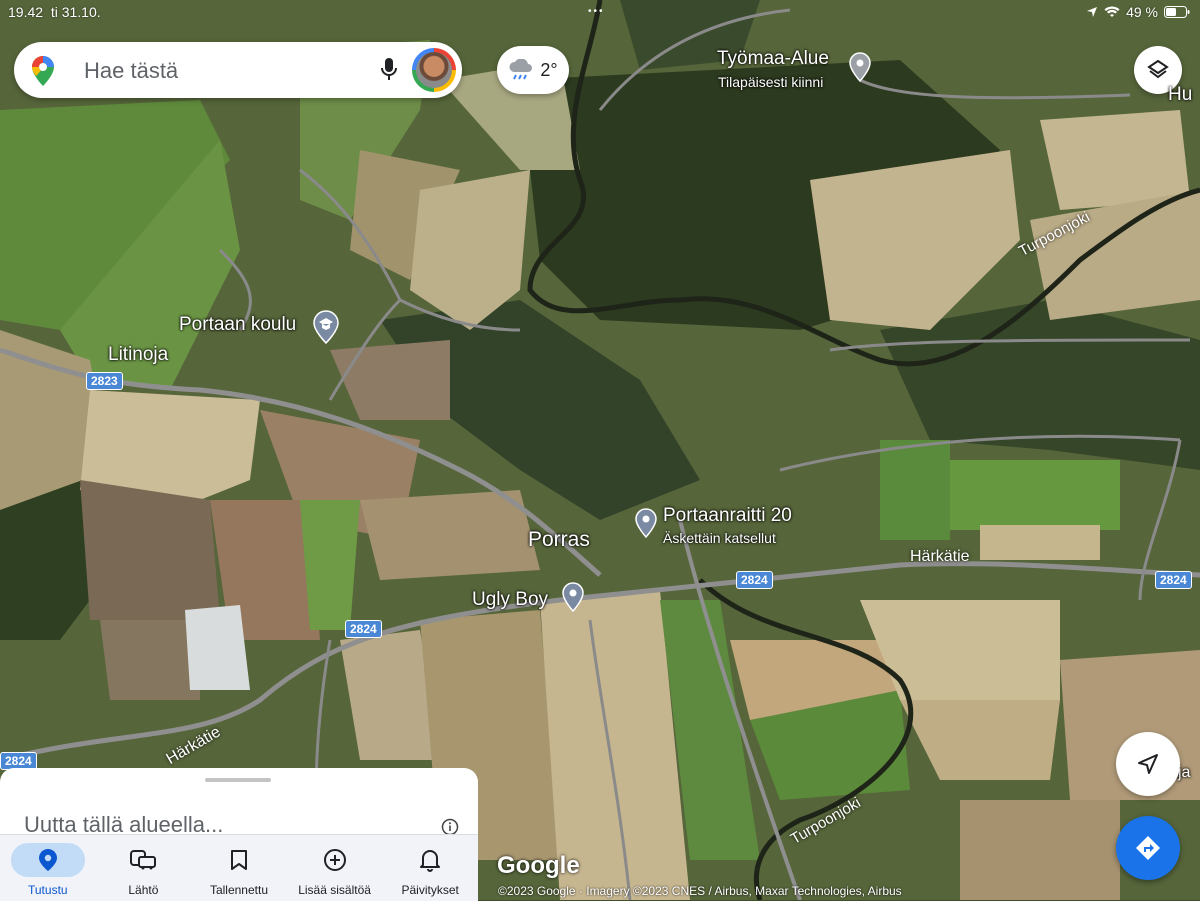 The height and width of the screenshot is (901, 1200). Describe the element at coordinates (43, 71) in the screenshot. I see `google-maps-pin-icon` at that location.